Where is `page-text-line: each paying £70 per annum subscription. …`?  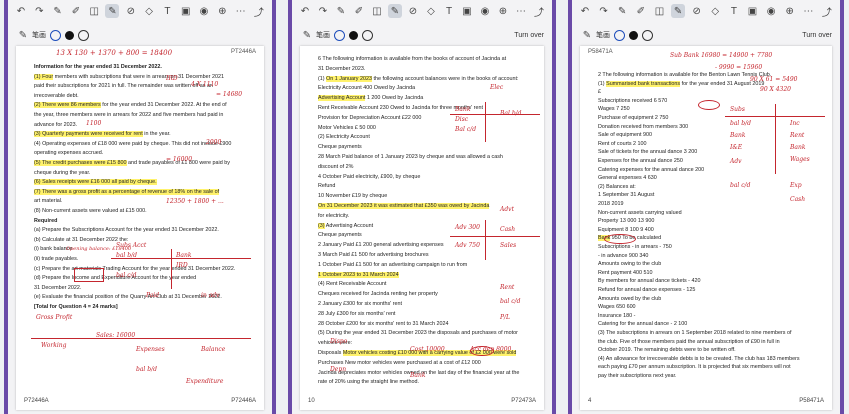
page-text-line: each paying £70 per annum subscription. … is located at coordinates (694, 367).